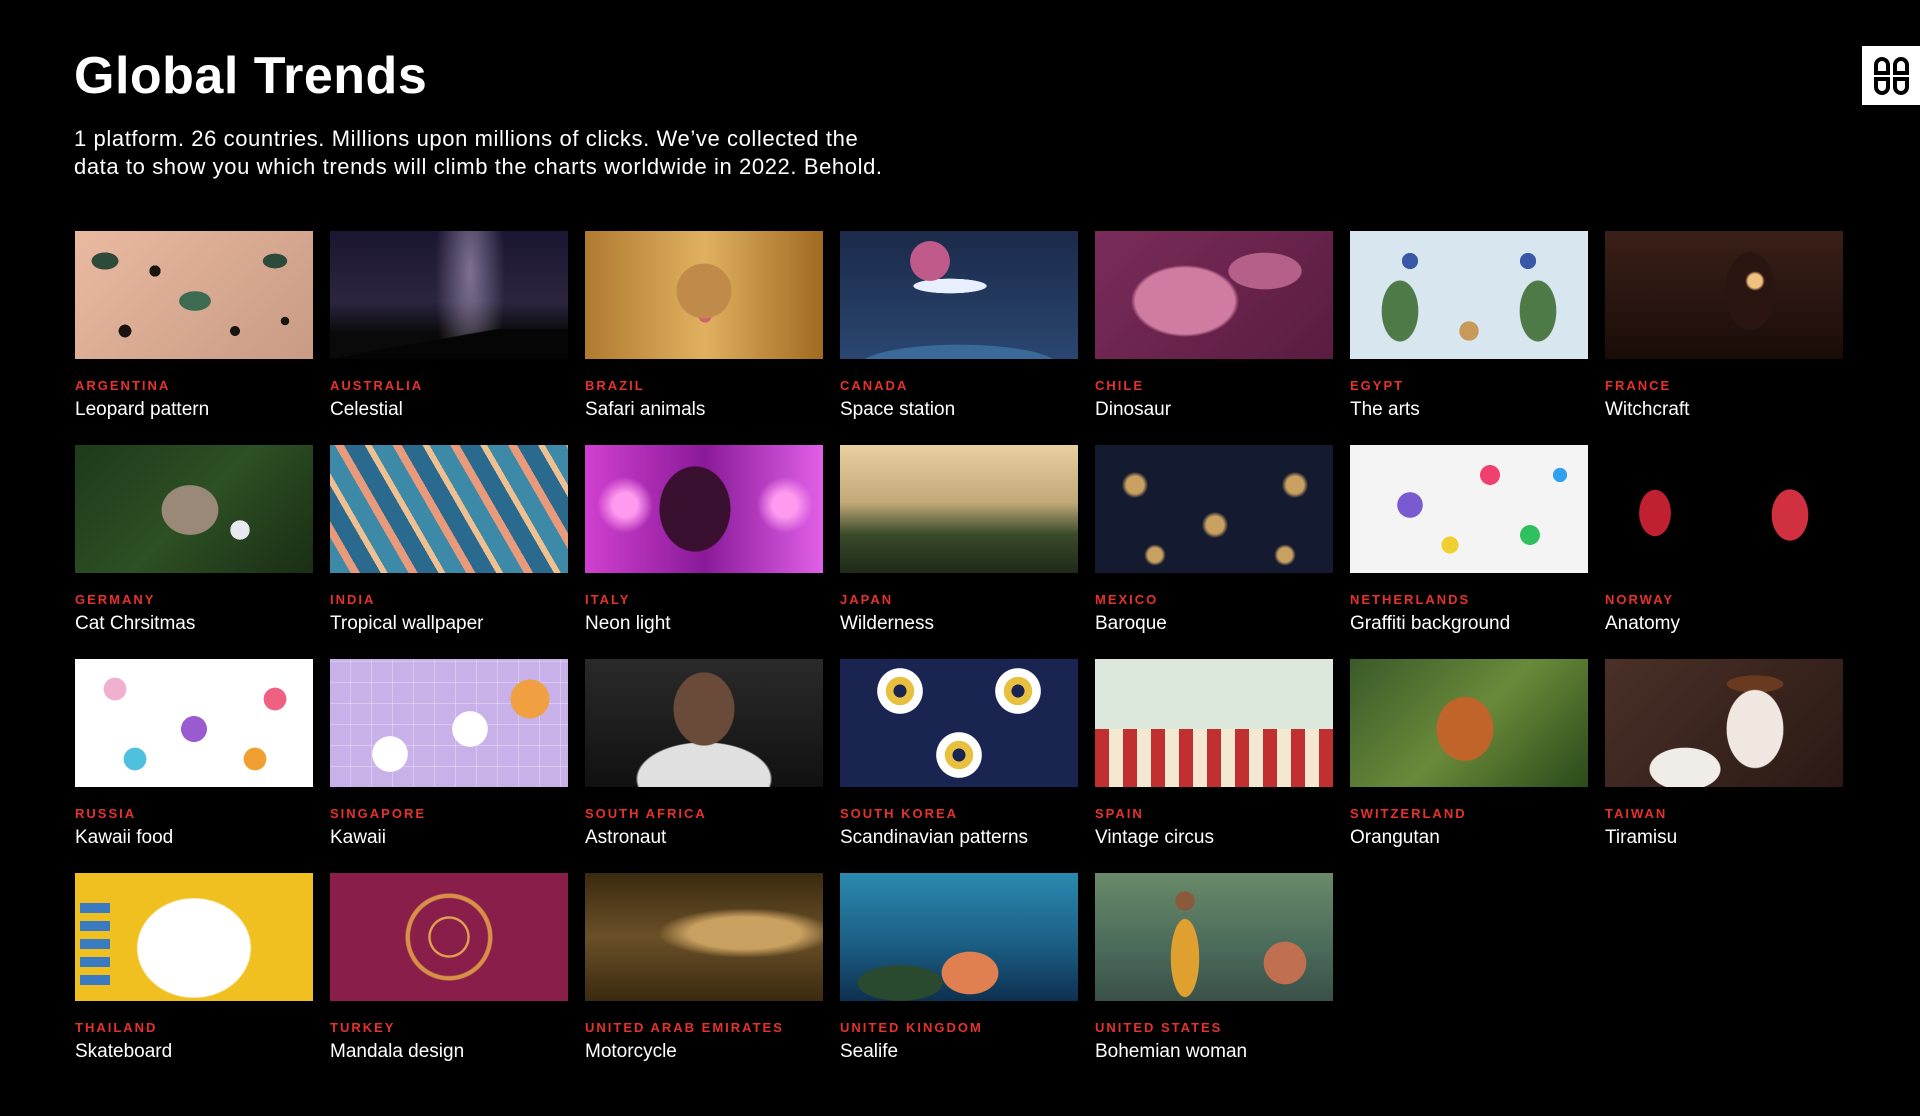 The width and height of the screenshot is (1920, 1116). Describe the element at coordinates (1133, 409) in the screenshot. I see `trend-name: Dinosaur` at that location.